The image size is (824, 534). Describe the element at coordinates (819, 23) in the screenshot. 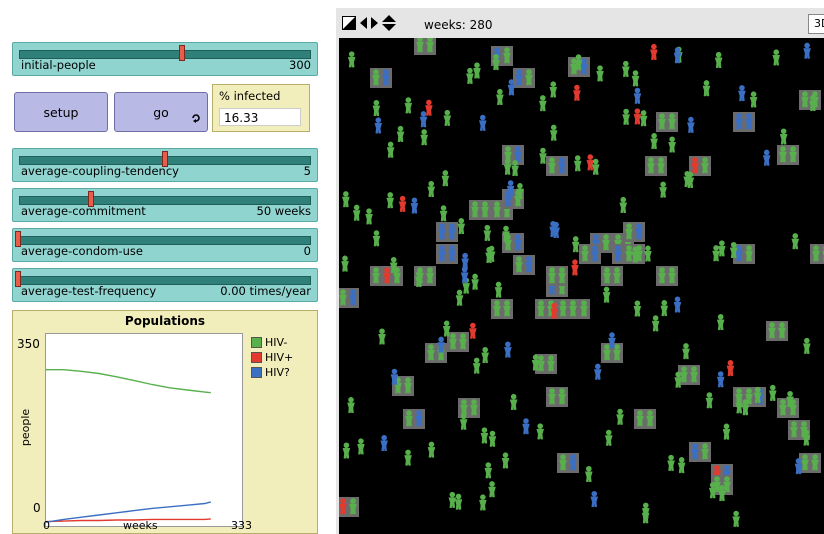

I see `view-3d-label: 3D` at that location.